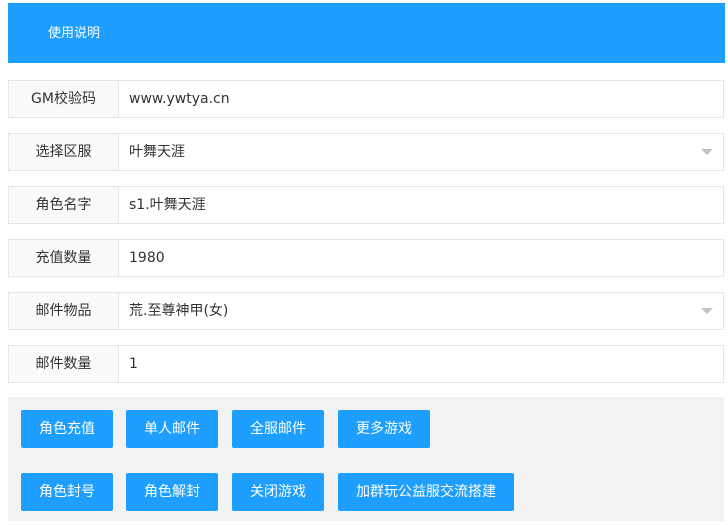 Image resolution: width=728 pixels, height=525 pixels. What do you see at coordinates (64, 205) in the screenshot?
I see `role-name-label: 角色名字` at bounding box center [64, 205].